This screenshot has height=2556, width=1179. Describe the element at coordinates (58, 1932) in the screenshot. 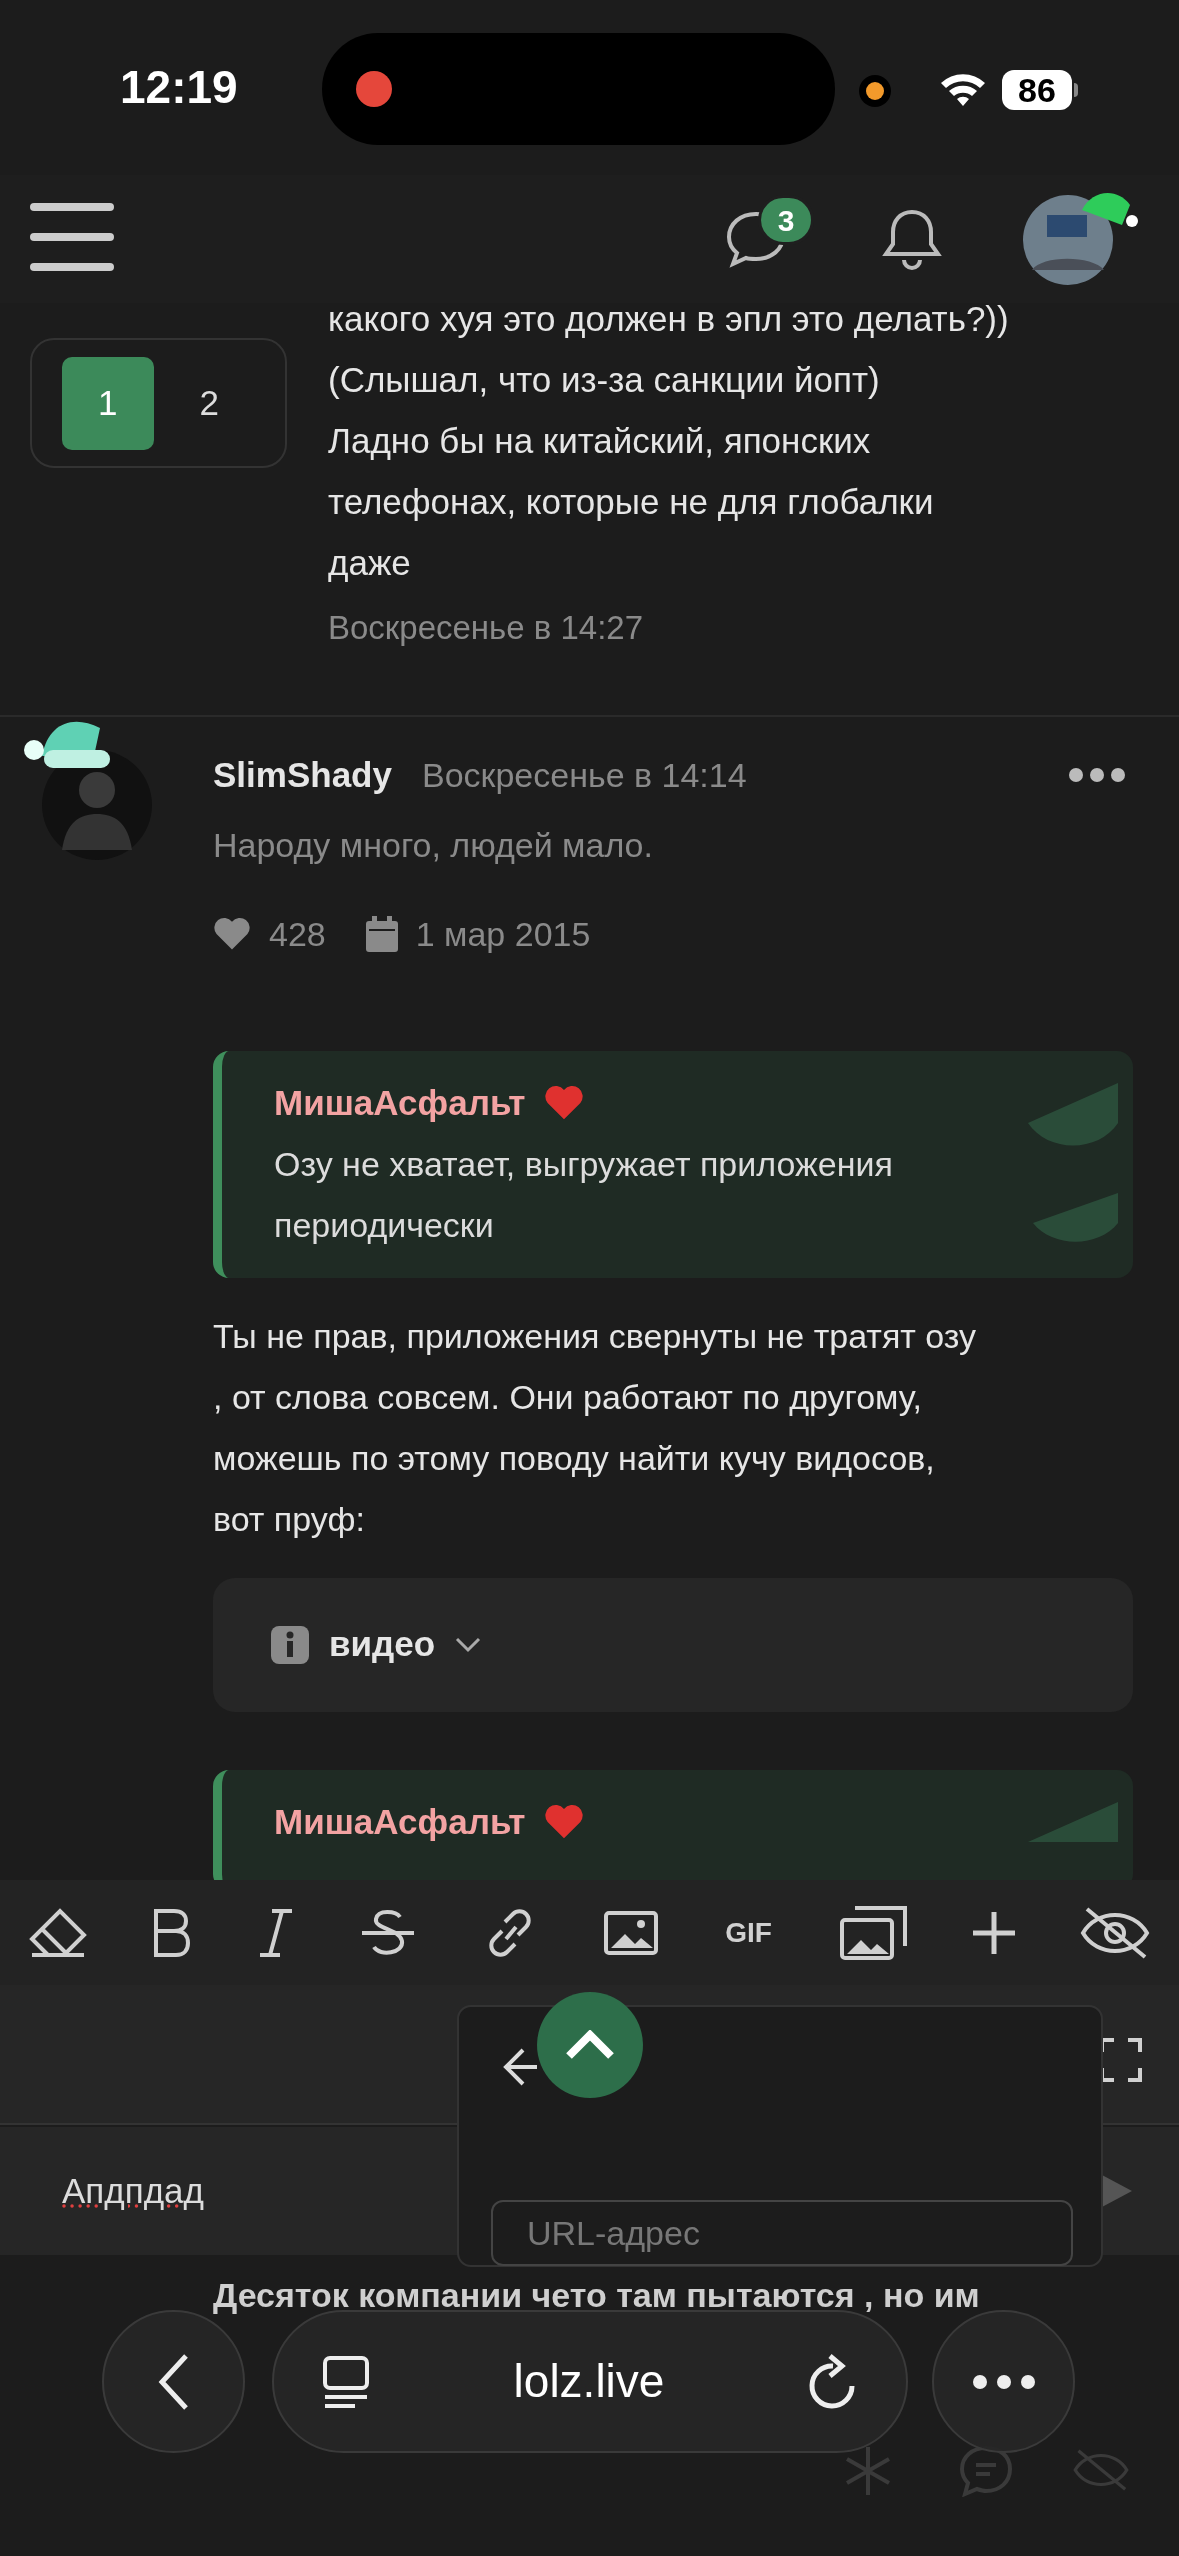

I see `eraser-icon` at that location.